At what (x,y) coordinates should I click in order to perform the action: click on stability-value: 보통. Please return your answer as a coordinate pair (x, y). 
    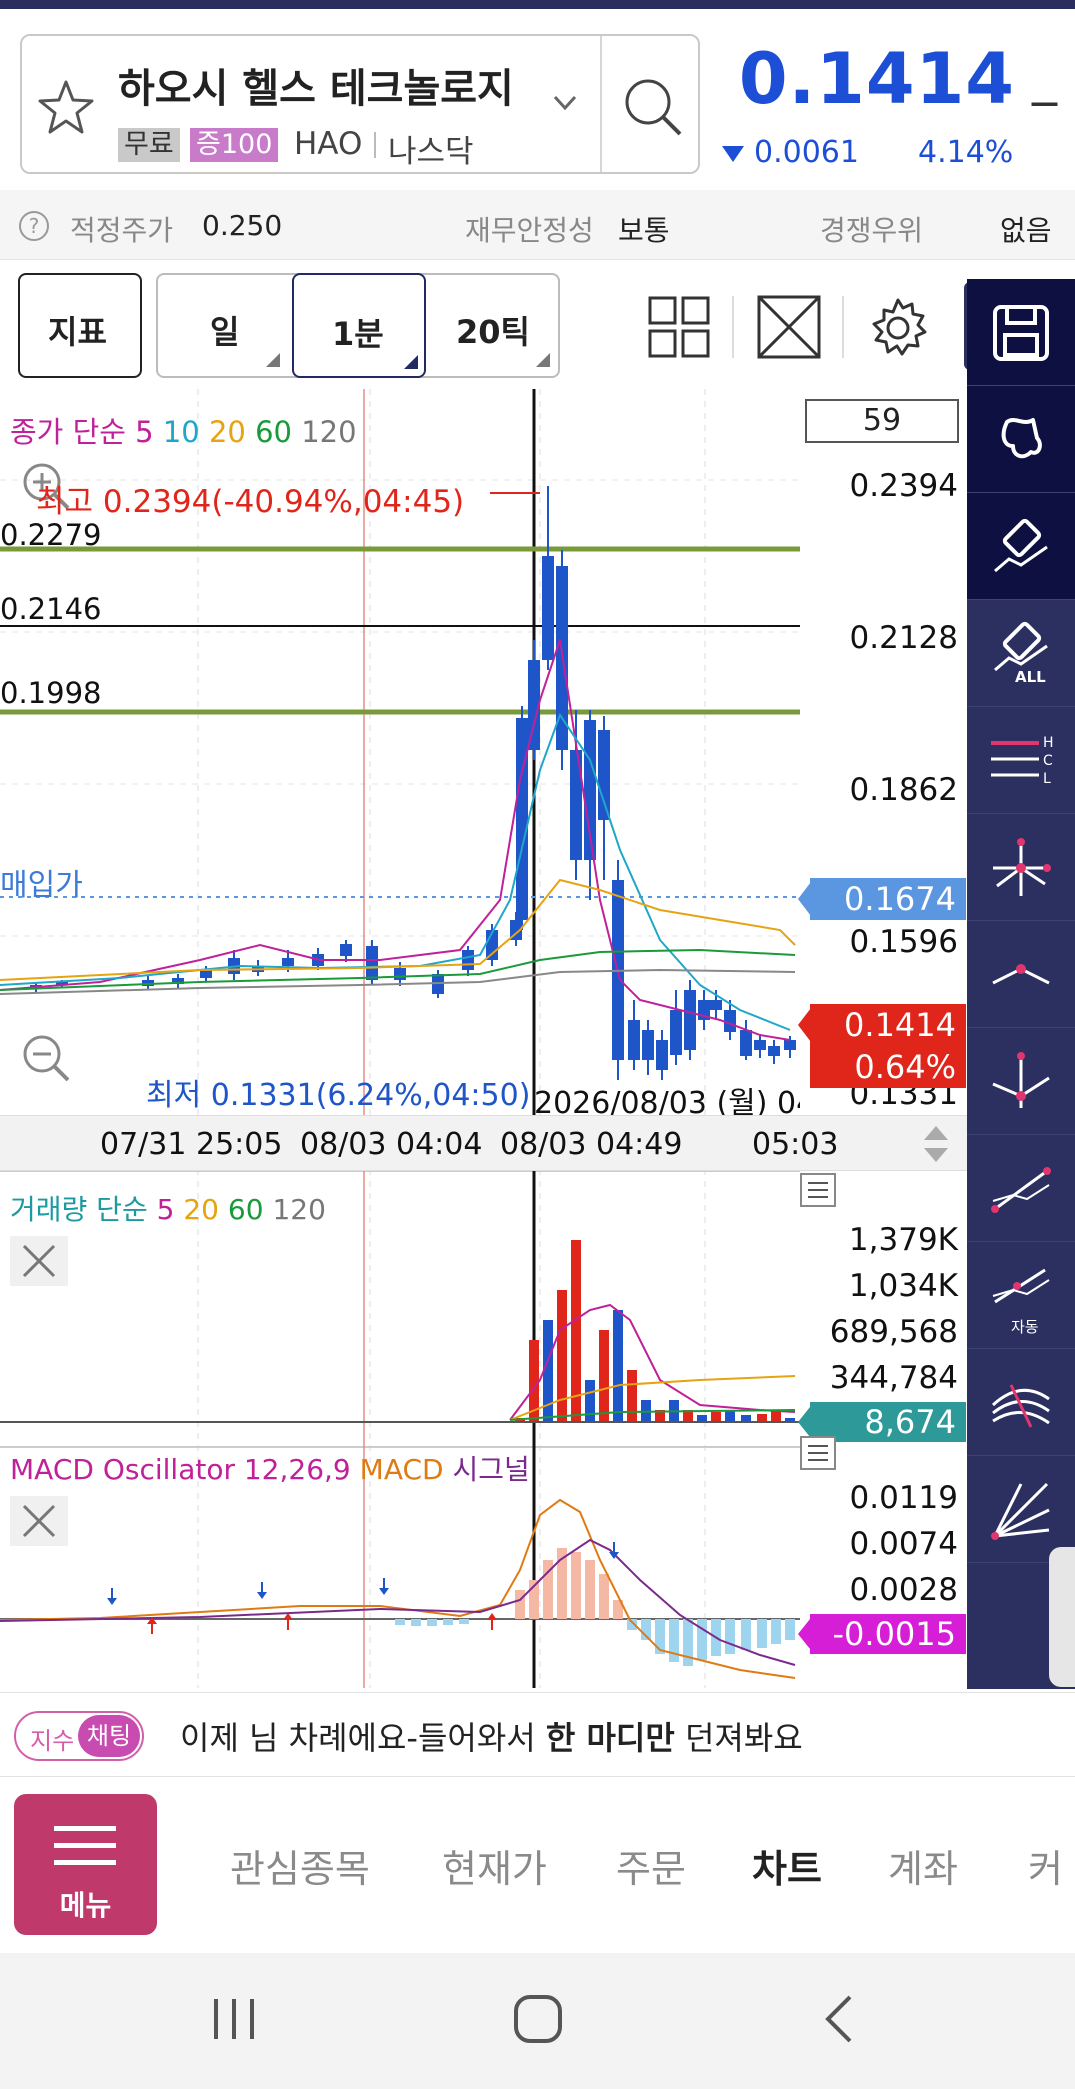
    Looking at the image, I should click on (644, 230).